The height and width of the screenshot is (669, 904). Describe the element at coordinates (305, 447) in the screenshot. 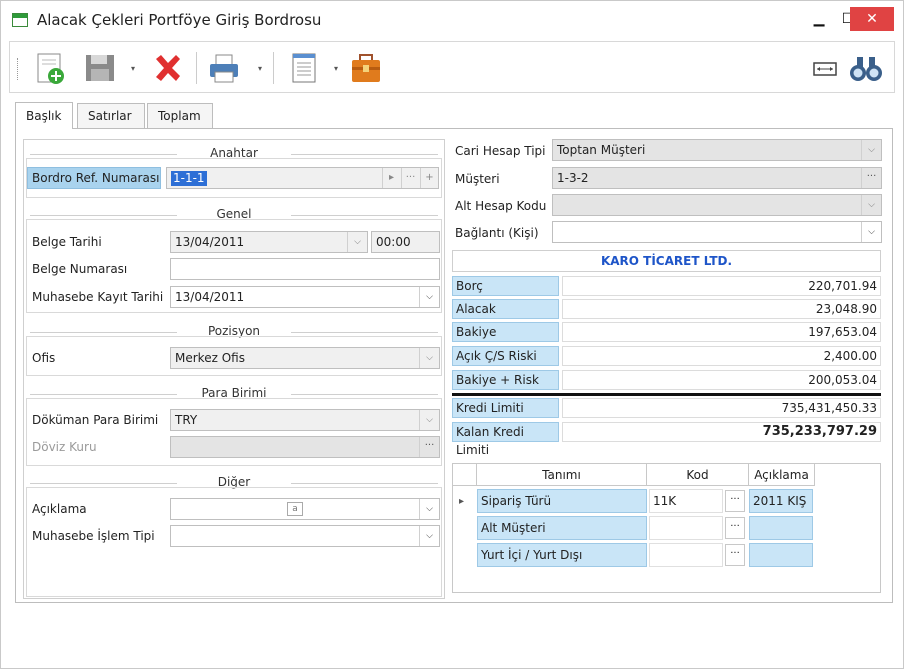

I see `rate-field: ···` at that location.